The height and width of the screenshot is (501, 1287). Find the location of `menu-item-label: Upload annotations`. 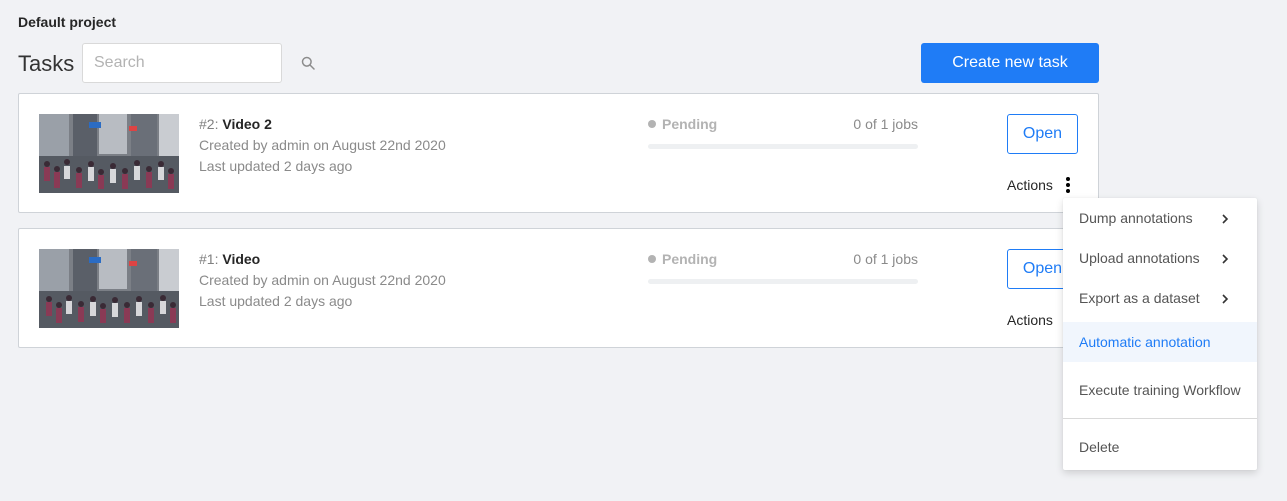

menu-item-label: Upload annotations is located at coordinates (1139, 258).